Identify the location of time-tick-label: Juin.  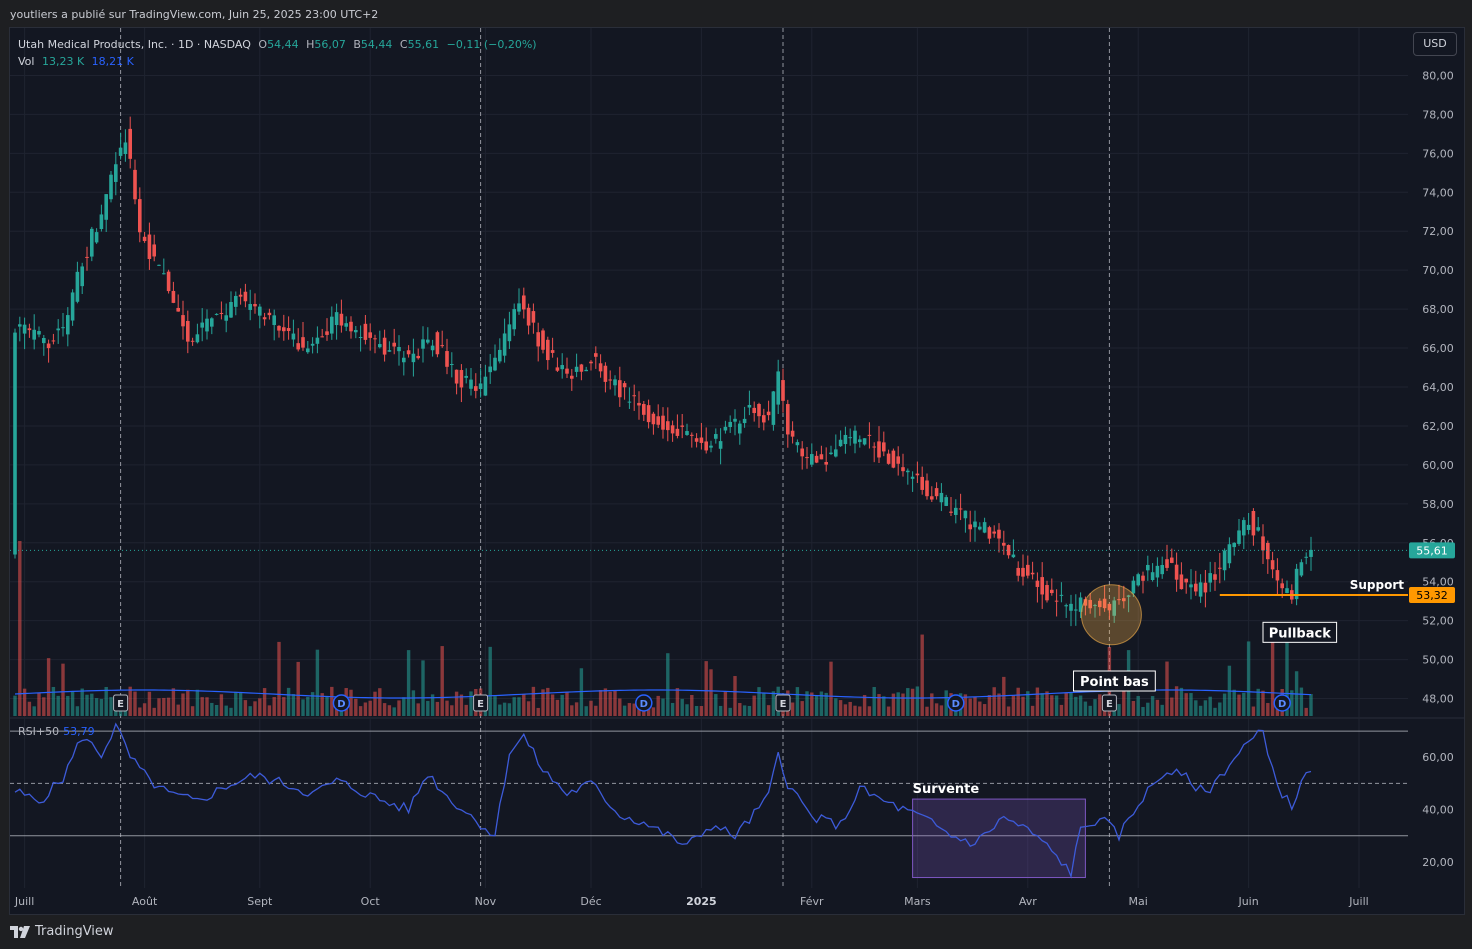
(1247, 901).